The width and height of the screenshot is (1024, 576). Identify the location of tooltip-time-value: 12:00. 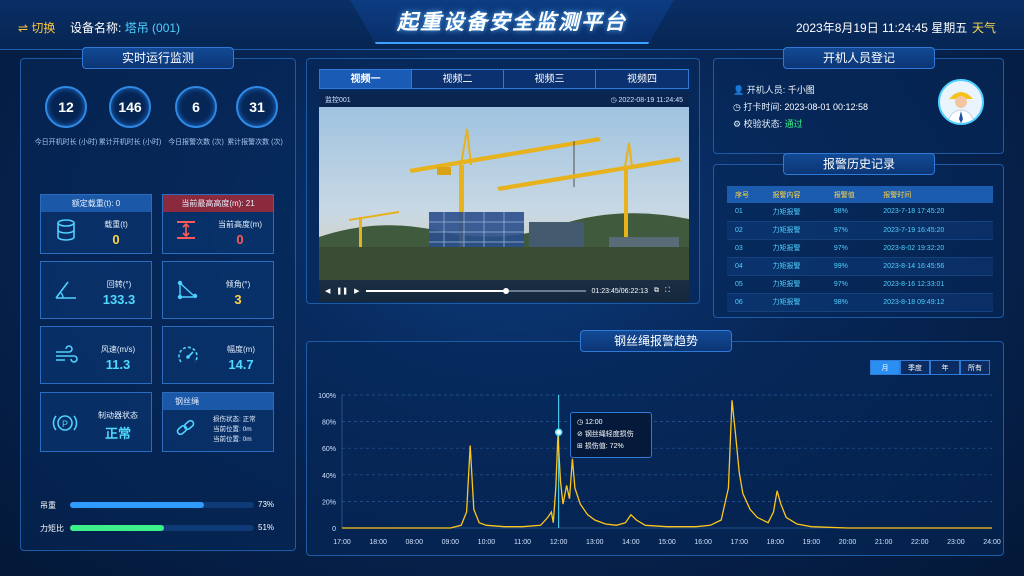
(594, 422).